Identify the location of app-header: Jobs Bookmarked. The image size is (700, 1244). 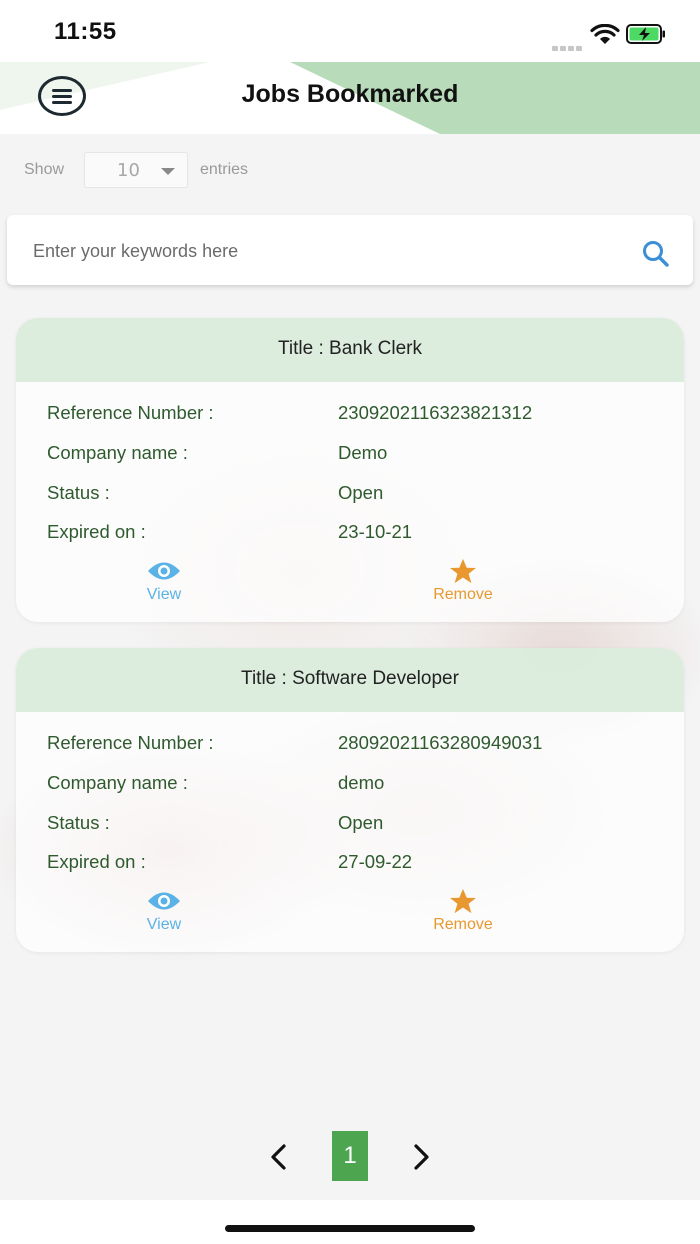
(350, 98).